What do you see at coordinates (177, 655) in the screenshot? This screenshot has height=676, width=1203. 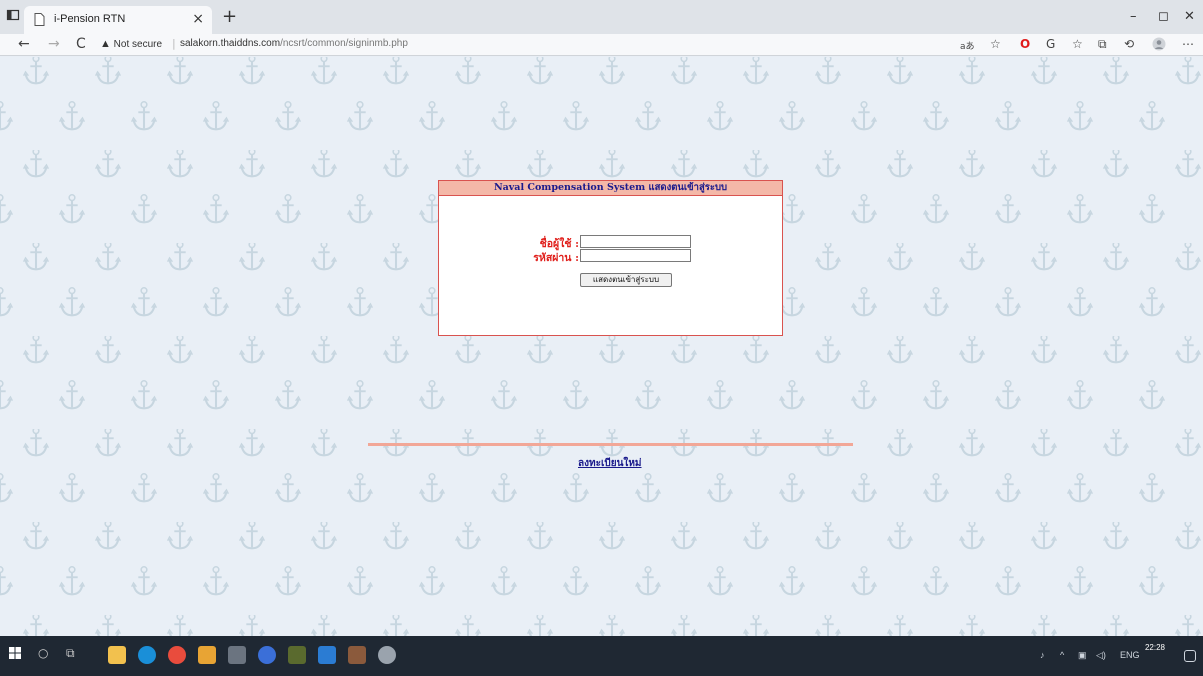 I see `chrome-icon` at bounding box center [177, 655].